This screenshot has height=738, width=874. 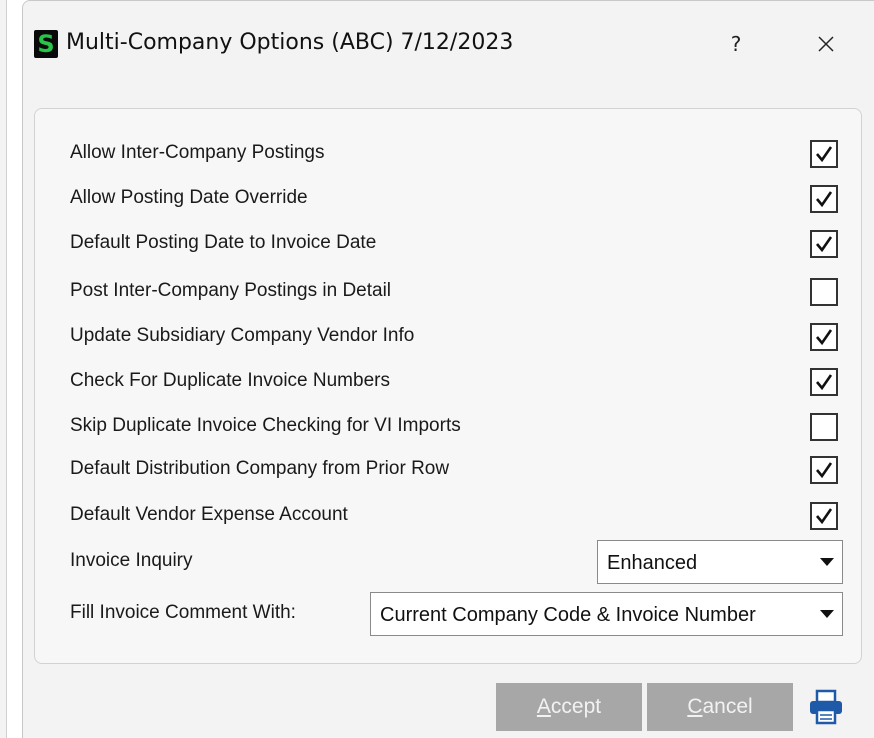 What do you see at coordinates (456, 337) in the screenshot?
I see `option-row-update-vendor-info: Update Subsidiary Company Vendor Info` at bounding box center [456, 337].